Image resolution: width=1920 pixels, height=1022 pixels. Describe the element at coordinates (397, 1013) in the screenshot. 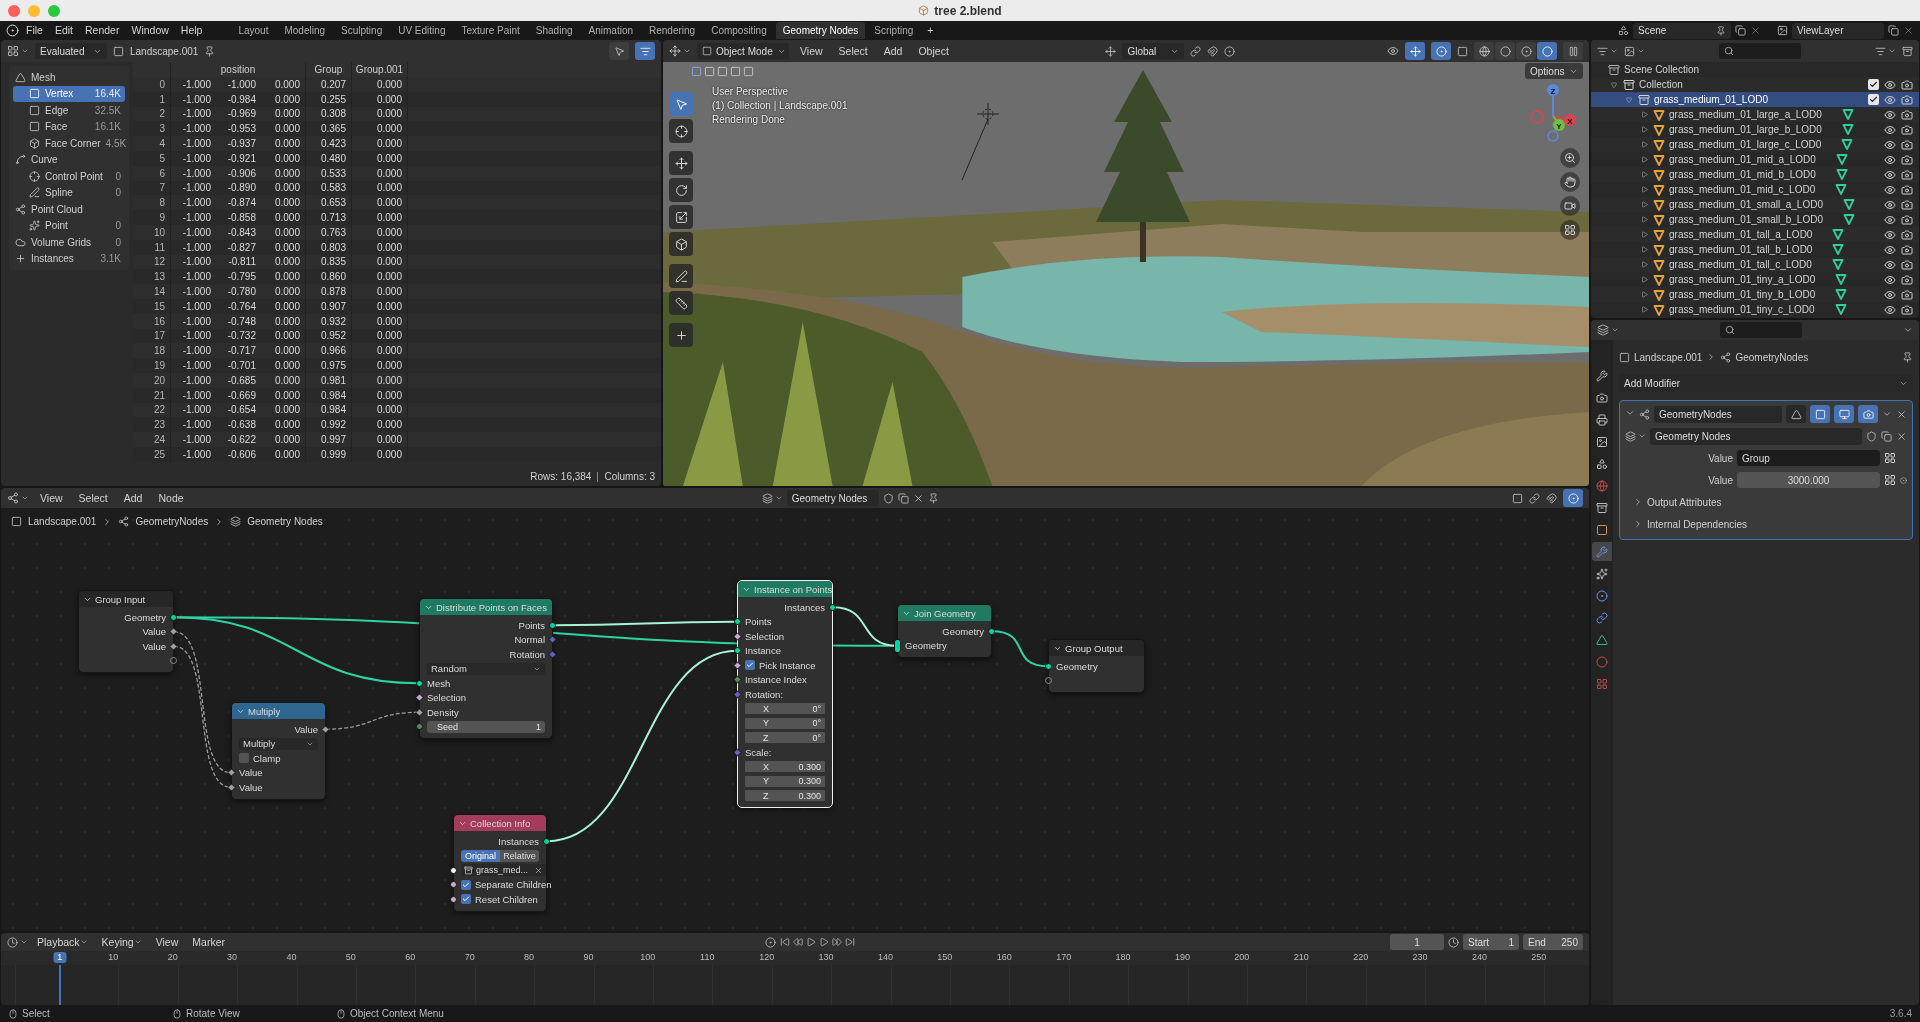

I see `status-text: Object Context Menu` at that location.